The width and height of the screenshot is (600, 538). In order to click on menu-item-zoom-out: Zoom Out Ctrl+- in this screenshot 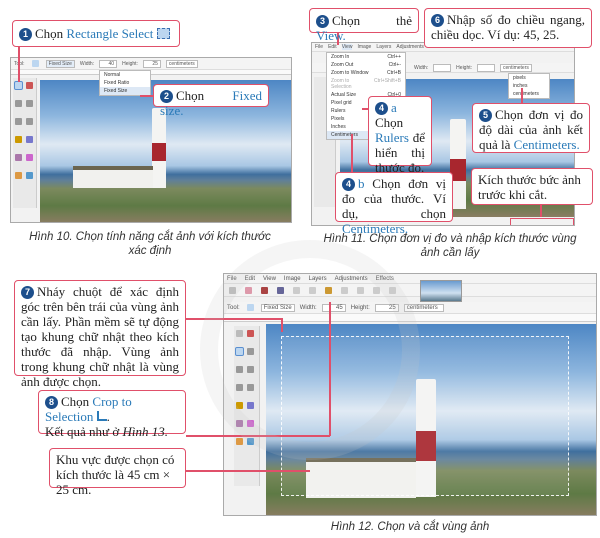, I will do `click(366, 65)`.